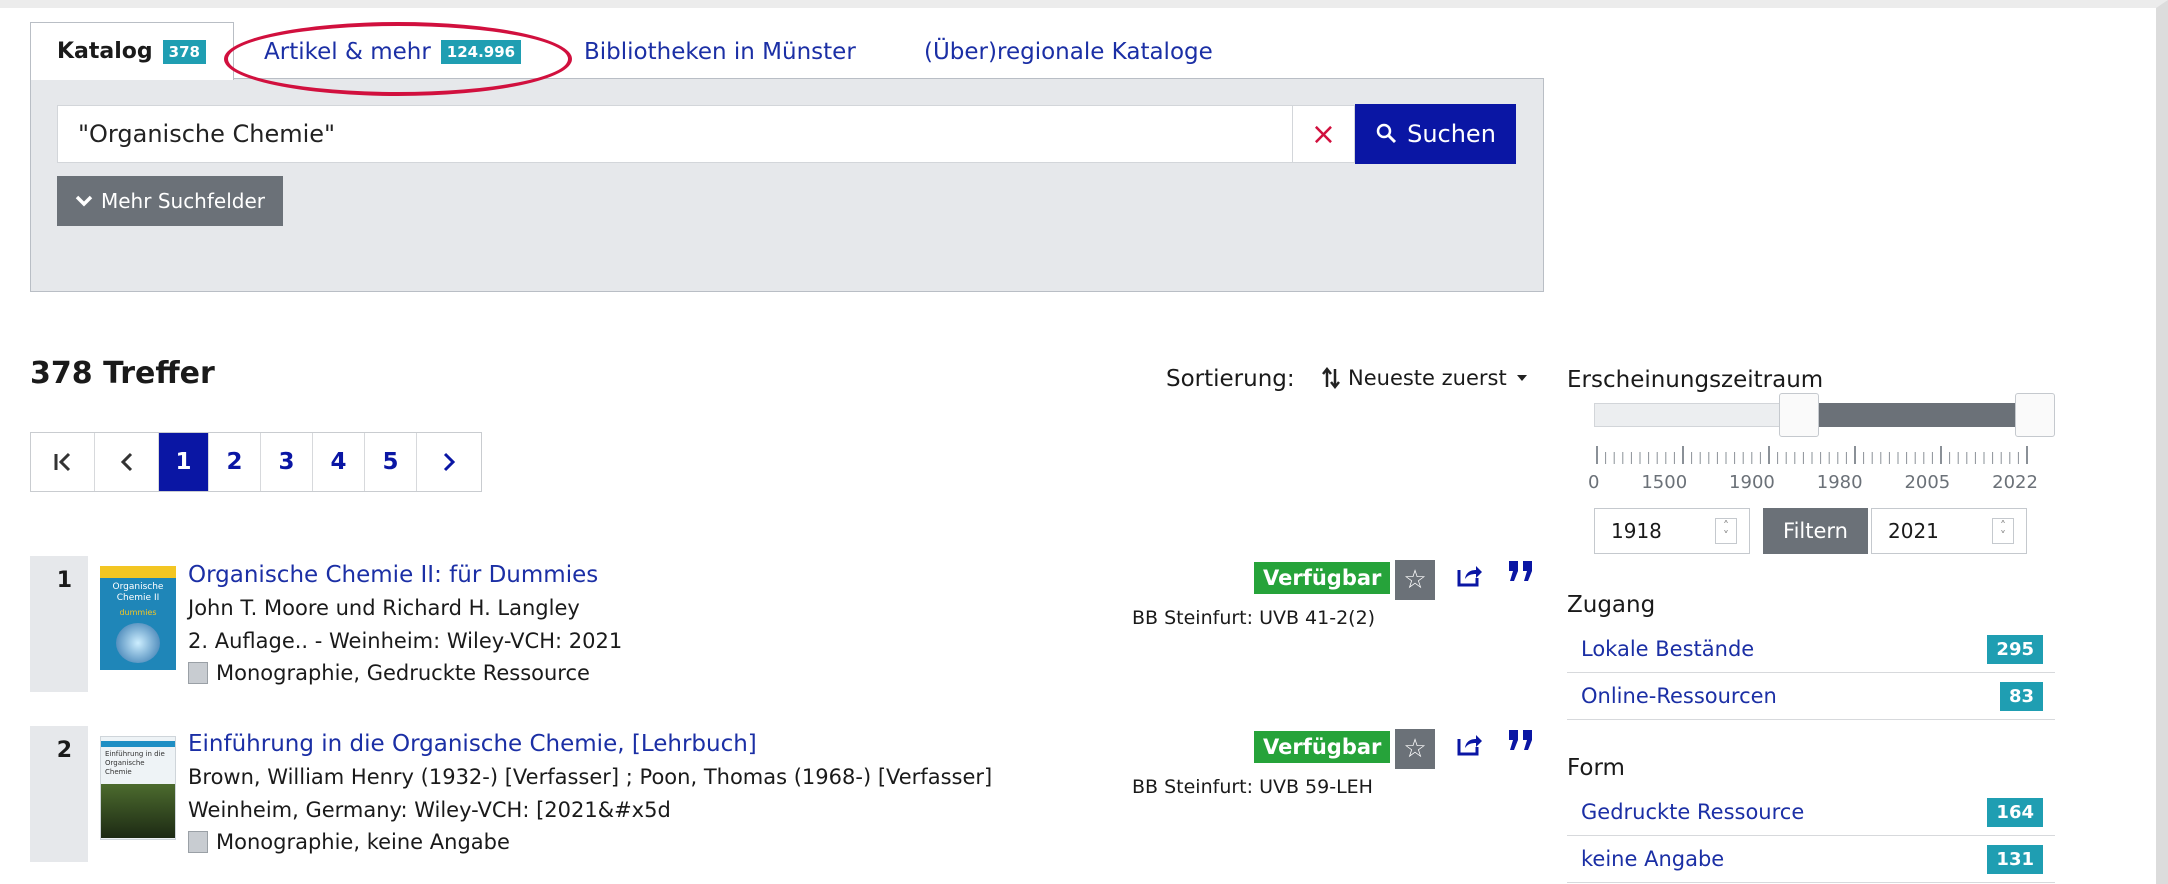  What do you see at coordinates (1386, 133) in the screenshot?
I see `search-icon` at bounding box center [1386, 133].